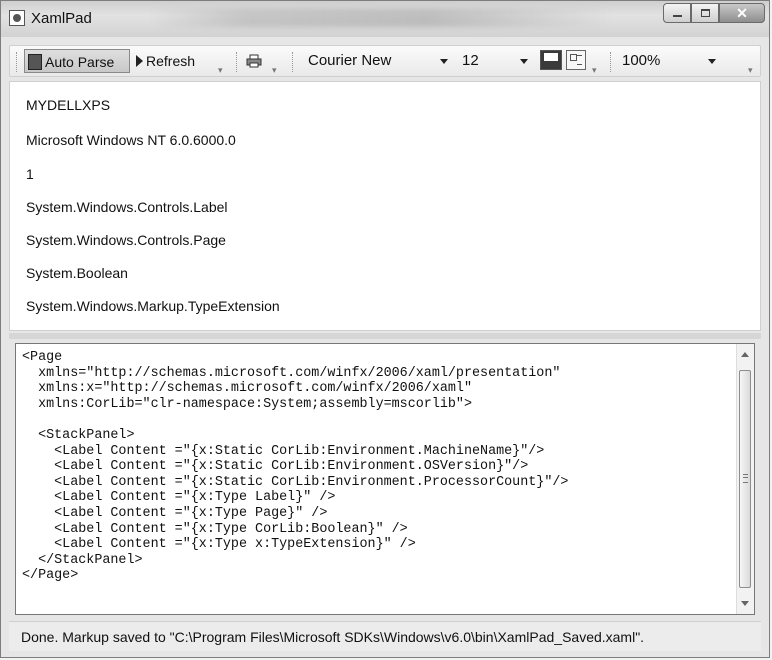 This screenshot has height=660, width=772. I want to click on maximize-icon, so click(705, 13).